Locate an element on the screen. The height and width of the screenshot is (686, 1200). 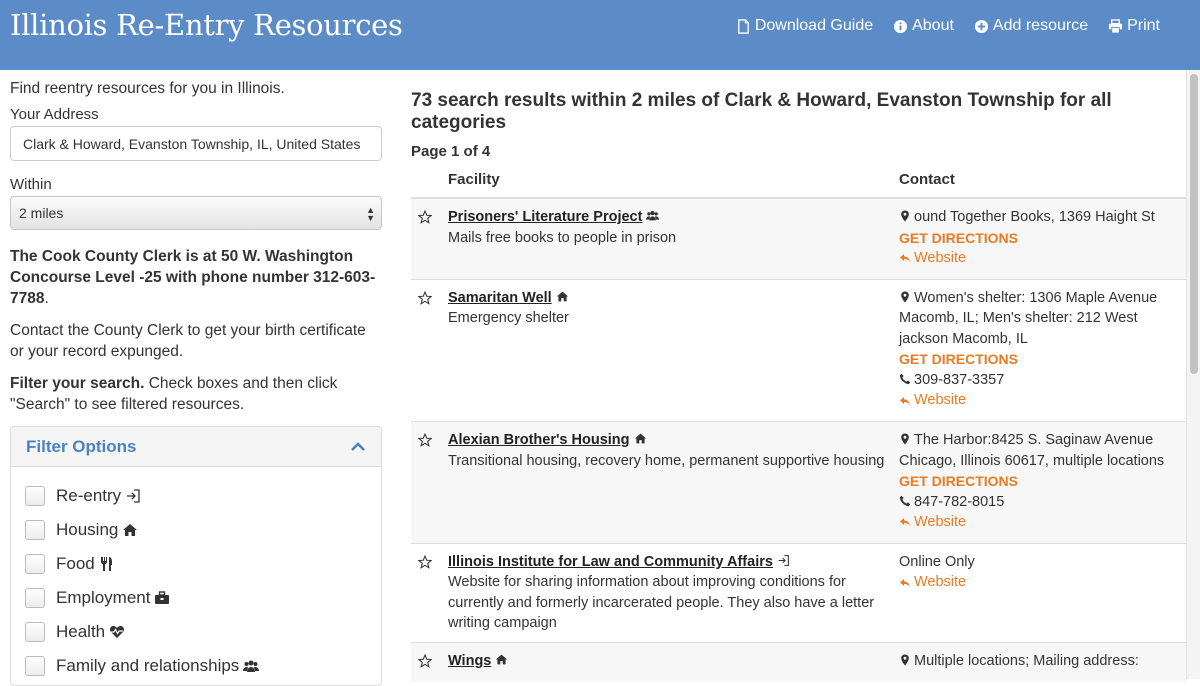
housing-checkbox is located at coordinates (35, 530).